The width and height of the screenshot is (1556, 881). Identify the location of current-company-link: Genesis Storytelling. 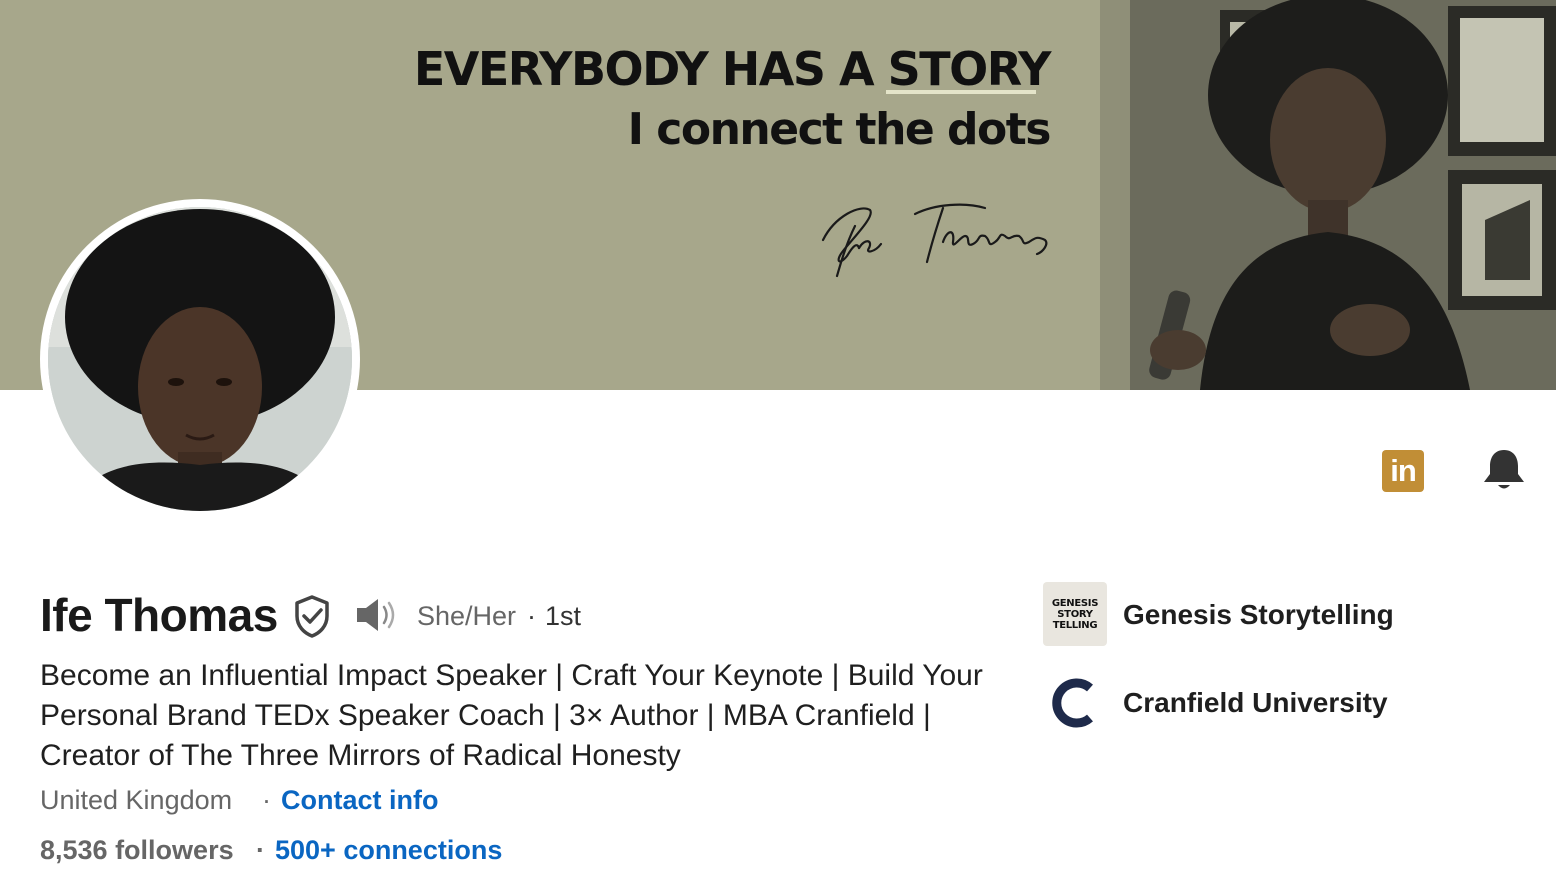
(1258, 615).